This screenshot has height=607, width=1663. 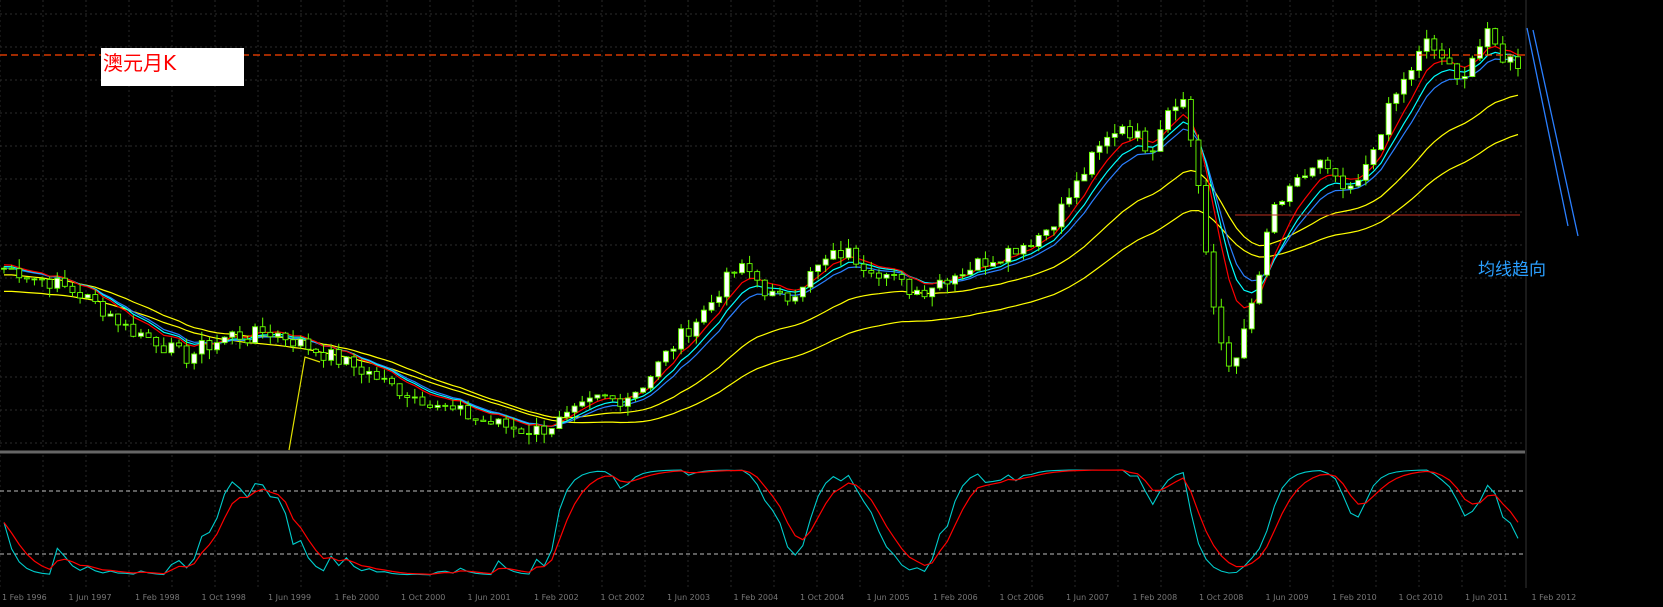 I want to click on time-axis-label: 1 Feb 2010, so click(x=1354, y=597).